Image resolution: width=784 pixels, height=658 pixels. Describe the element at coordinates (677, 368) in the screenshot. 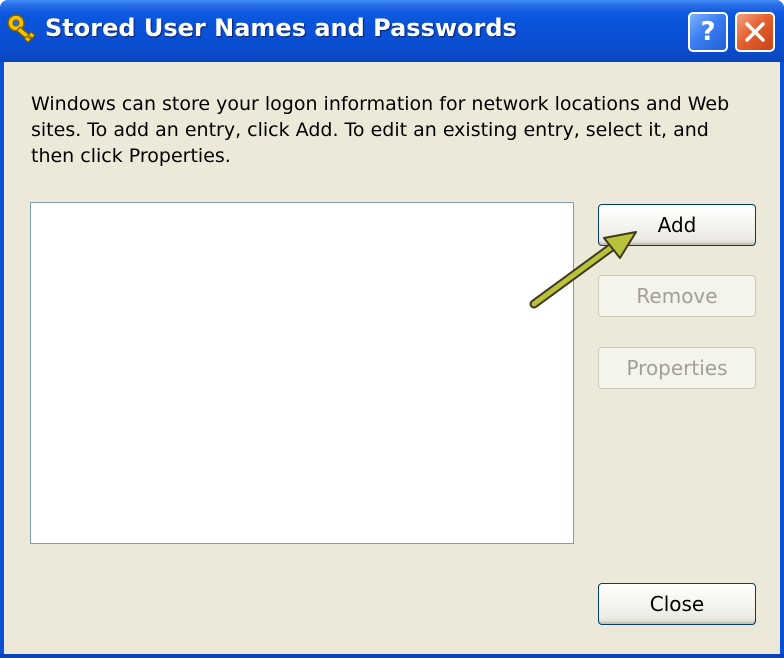

I see `properties-button: Properties` at that location.